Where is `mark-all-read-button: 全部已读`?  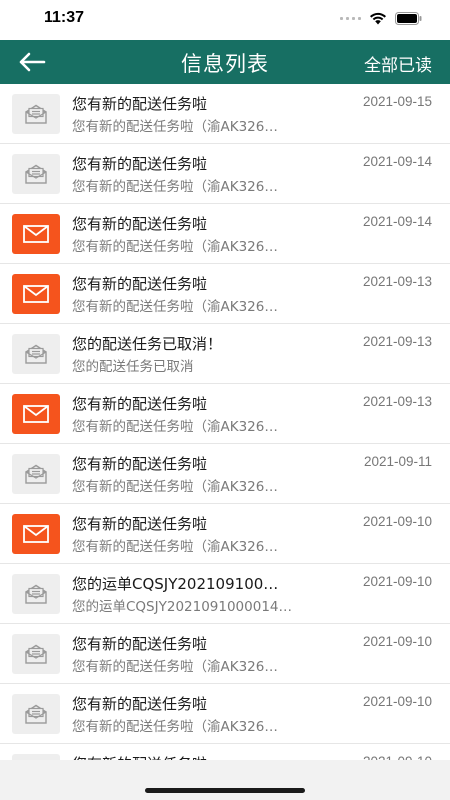
mark-all-read-button: 全部已读 is located at coordinates (398, 63).